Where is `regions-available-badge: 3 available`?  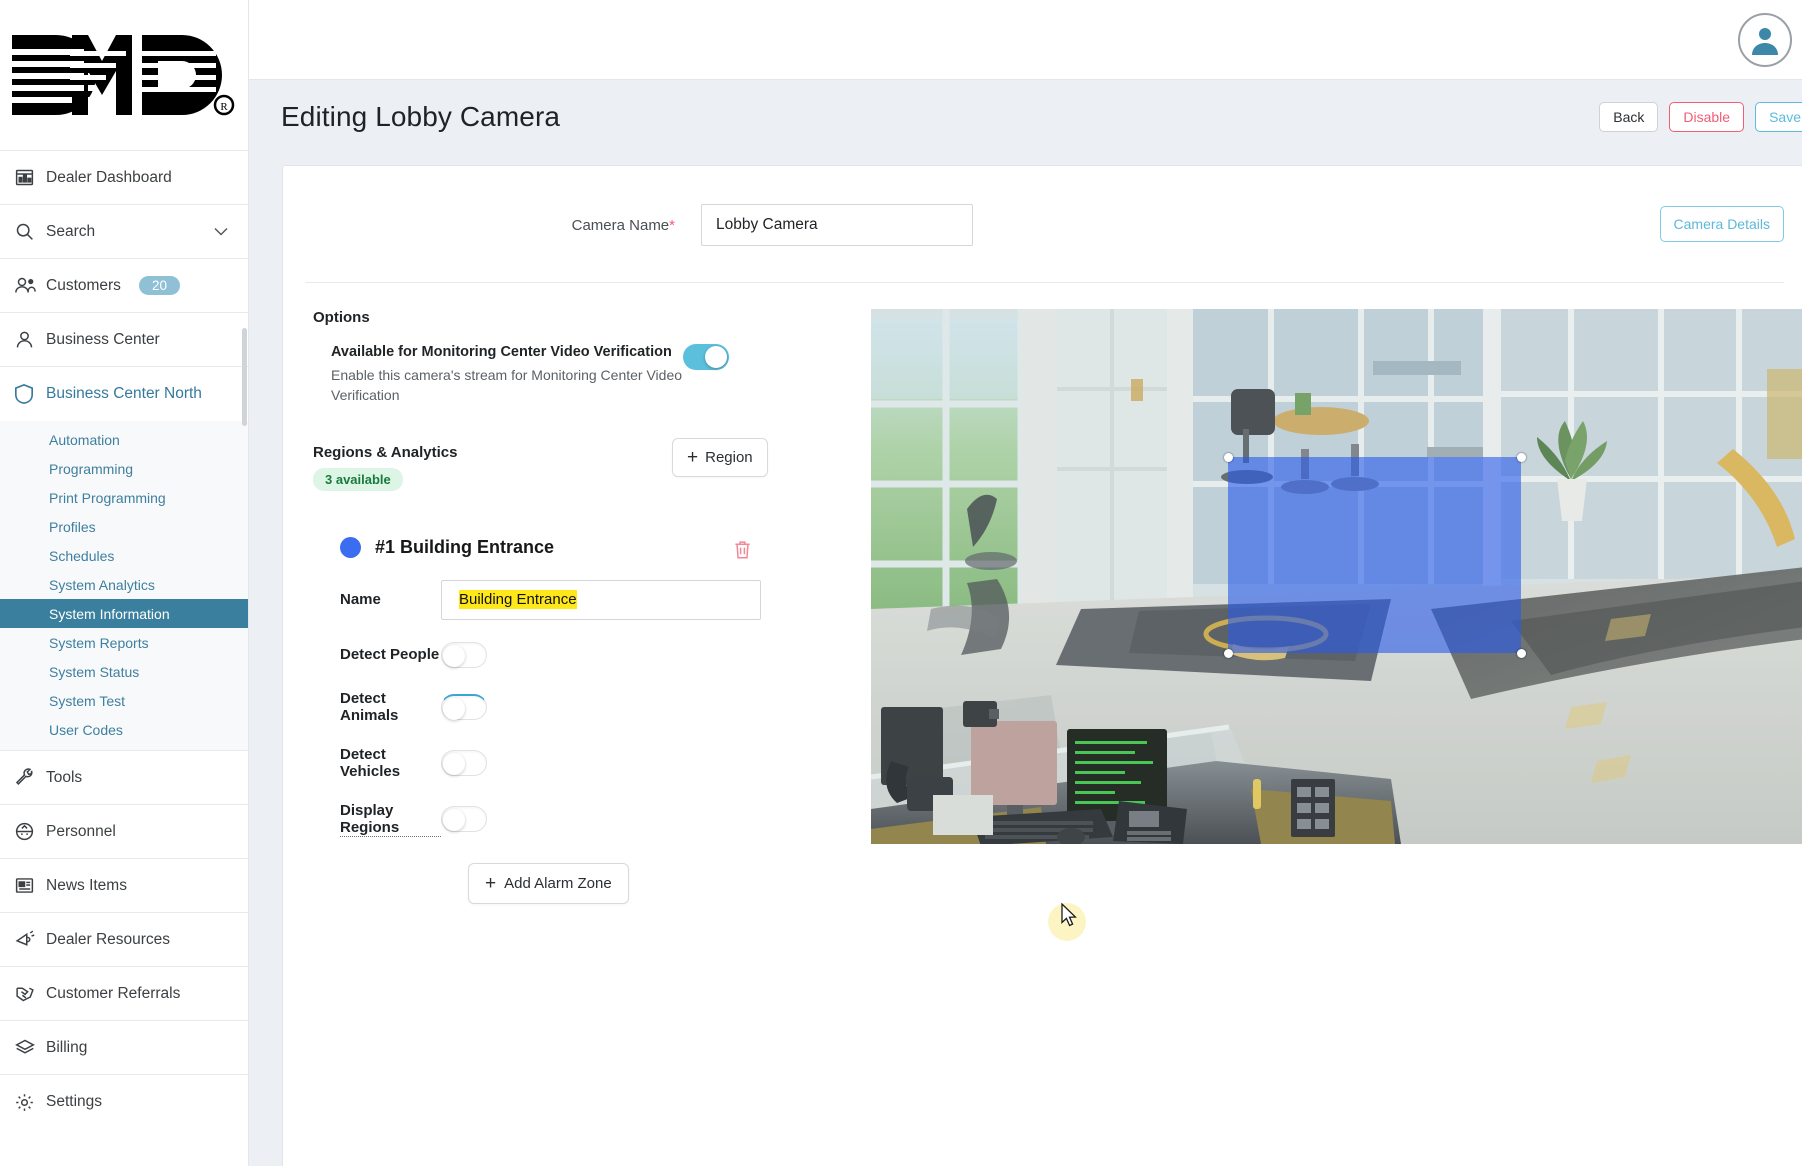 regions-available-badge: 3 available is located at coordinates (358, 479).